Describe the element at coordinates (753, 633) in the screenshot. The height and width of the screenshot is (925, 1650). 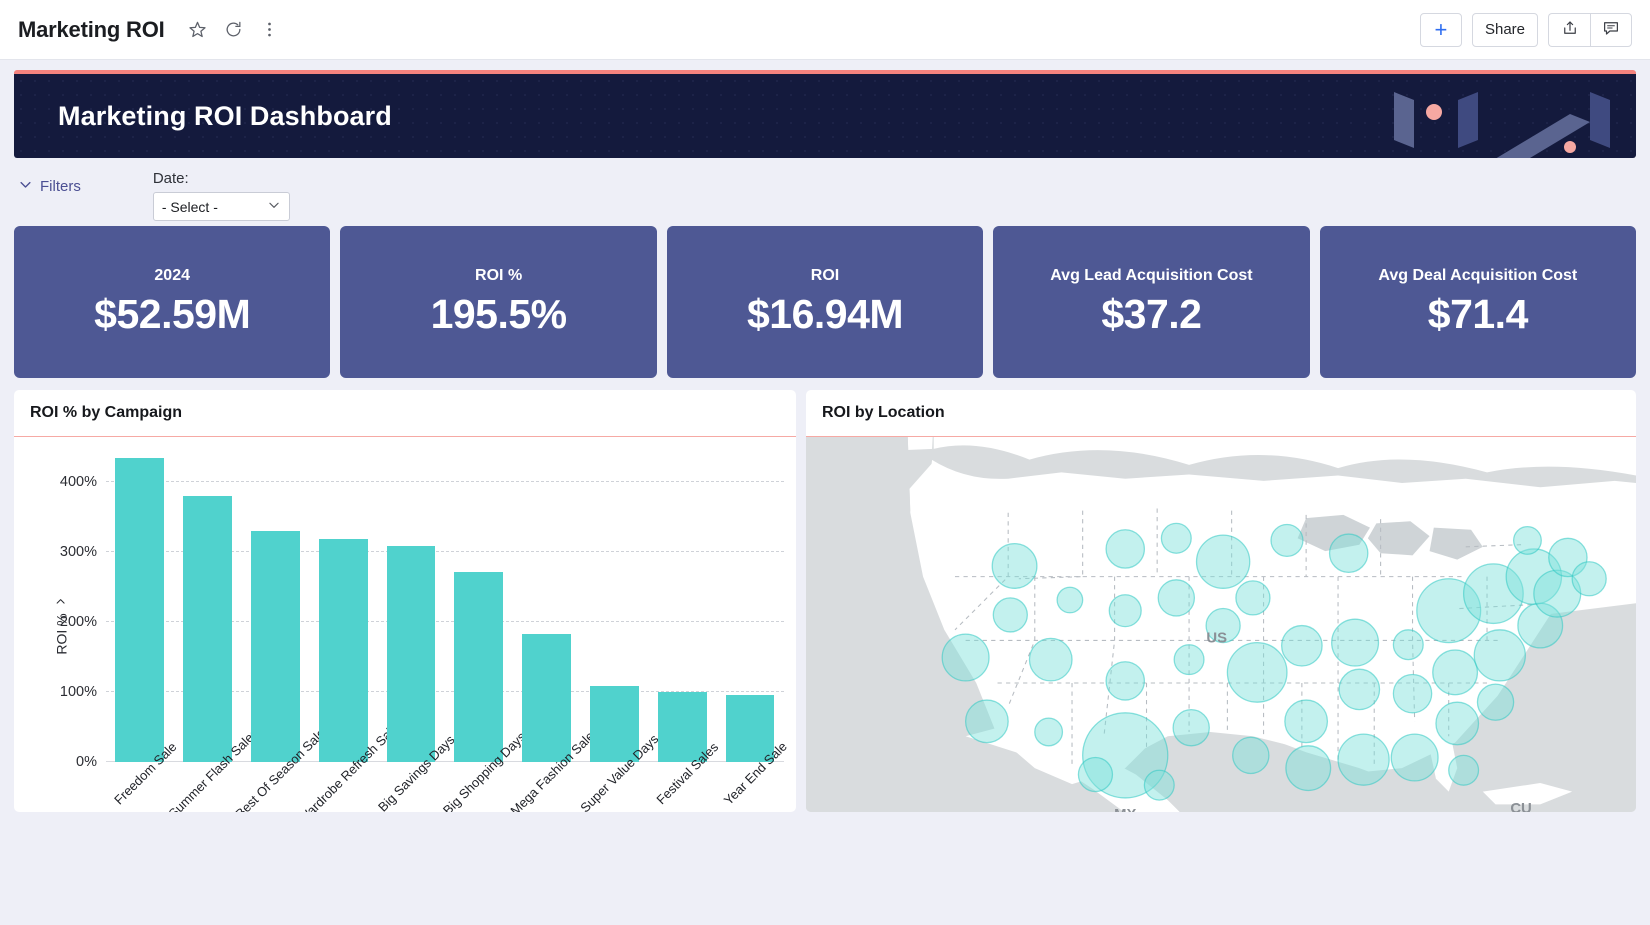
I see `bar-slot: Year End Sale` at that location.